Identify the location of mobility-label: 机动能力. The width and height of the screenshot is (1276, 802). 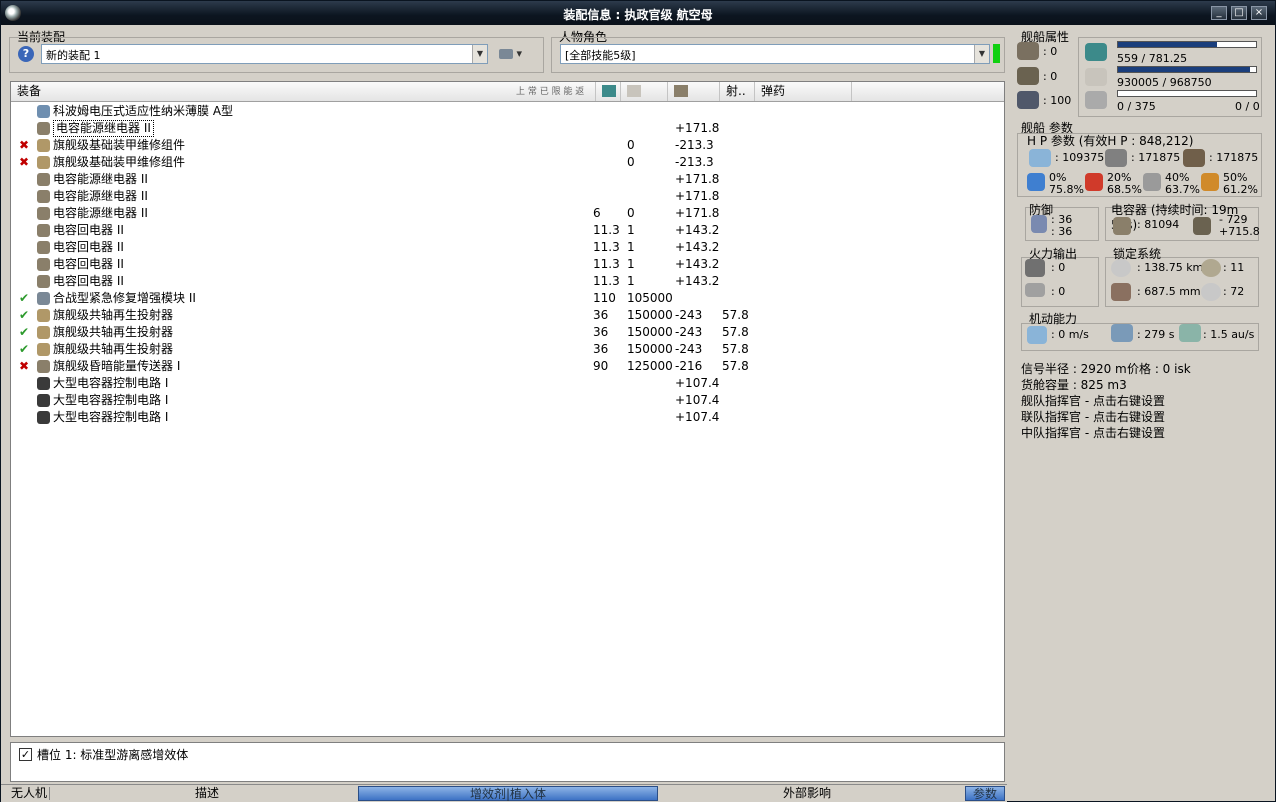
(1053, 319).